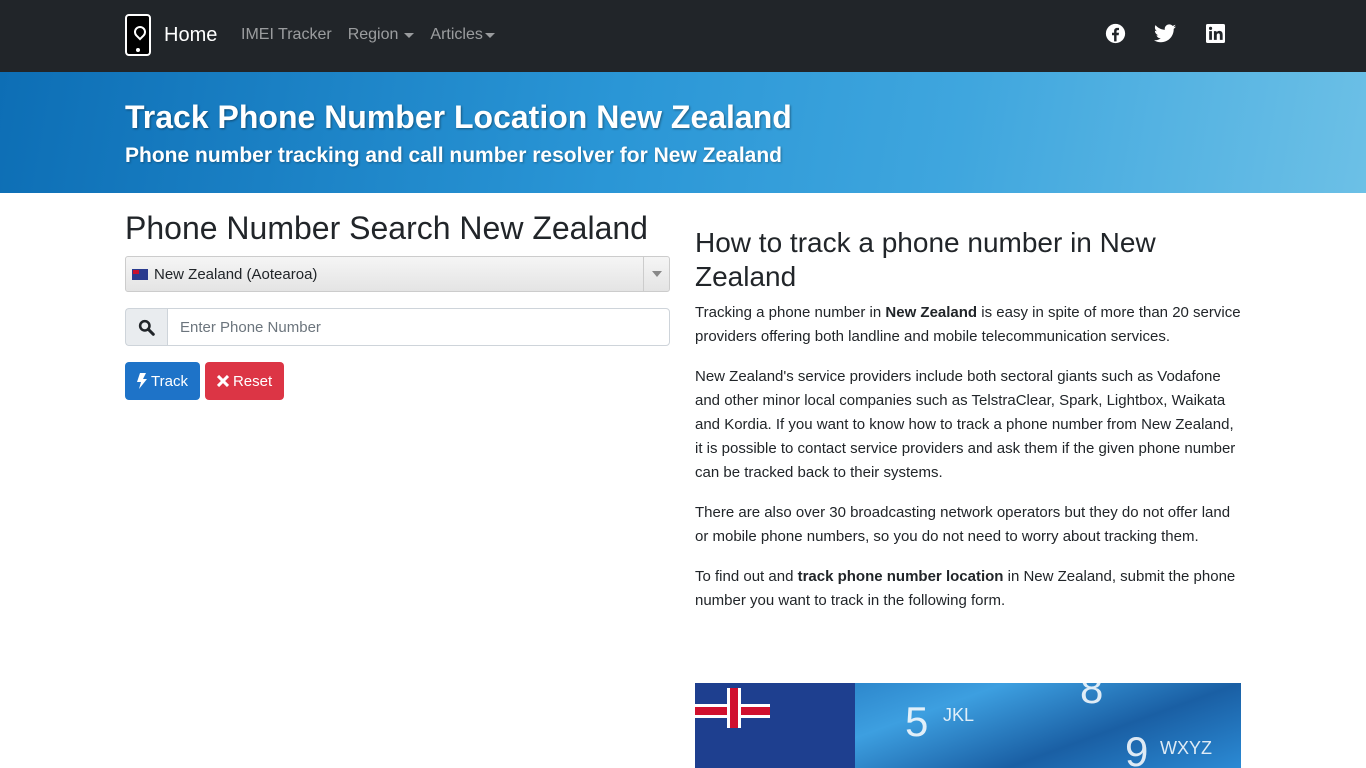 The height and width of the screenshot is (768, 1366). I want to click on home-link: Home, so click(171, 35).